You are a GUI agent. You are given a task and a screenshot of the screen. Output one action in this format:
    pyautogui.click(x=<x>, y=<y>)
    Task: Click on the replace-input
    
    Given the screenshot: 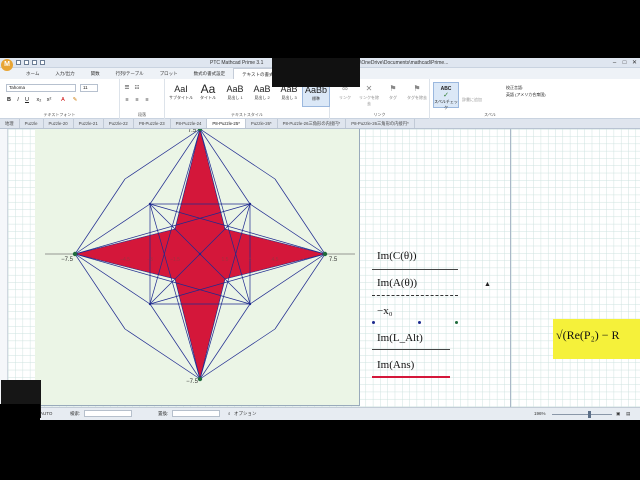 What is the action you would take?
    pyautogui.click(x=196, y=413)
    